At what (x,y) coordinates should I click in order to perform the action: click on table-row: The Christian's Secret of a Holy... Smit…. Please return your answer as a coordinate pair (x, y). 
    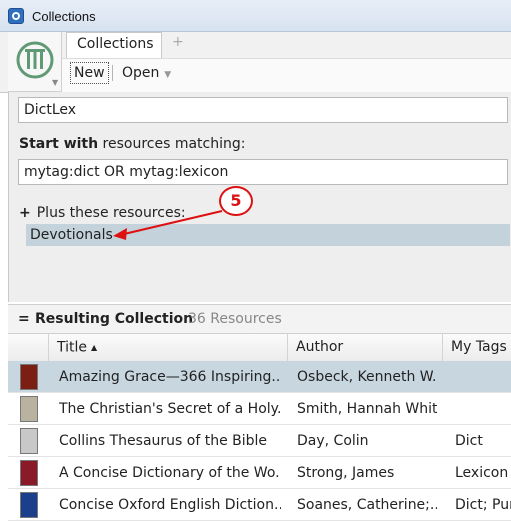
    Looking at the image, I should click on (259, 409).